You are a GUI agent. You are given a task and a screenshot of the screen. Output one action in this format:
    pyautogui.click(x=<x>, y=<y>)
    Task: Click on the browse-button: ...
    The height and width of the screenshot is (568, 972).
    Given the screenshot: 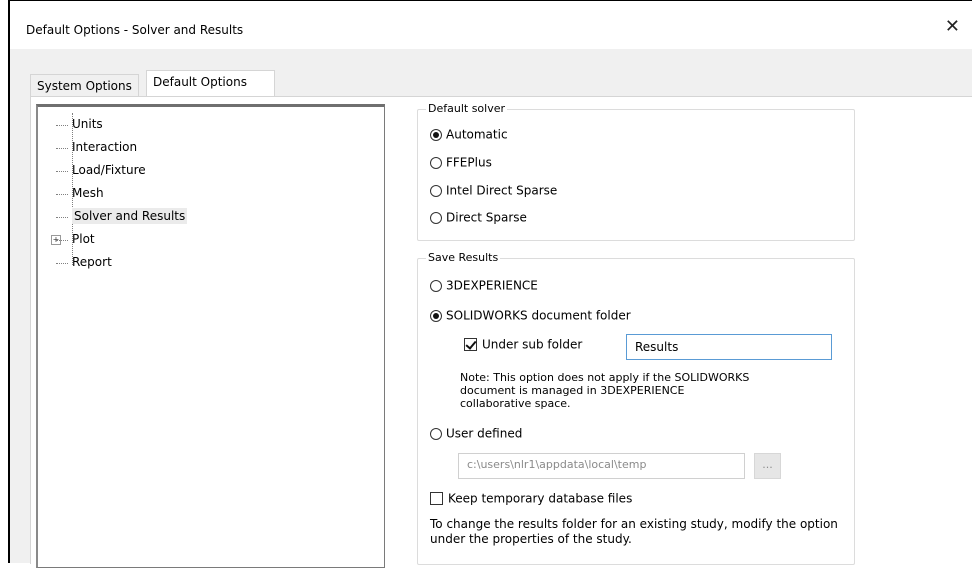 What is the action you would take?
    pyautogui.click(x=767, y=466)
    